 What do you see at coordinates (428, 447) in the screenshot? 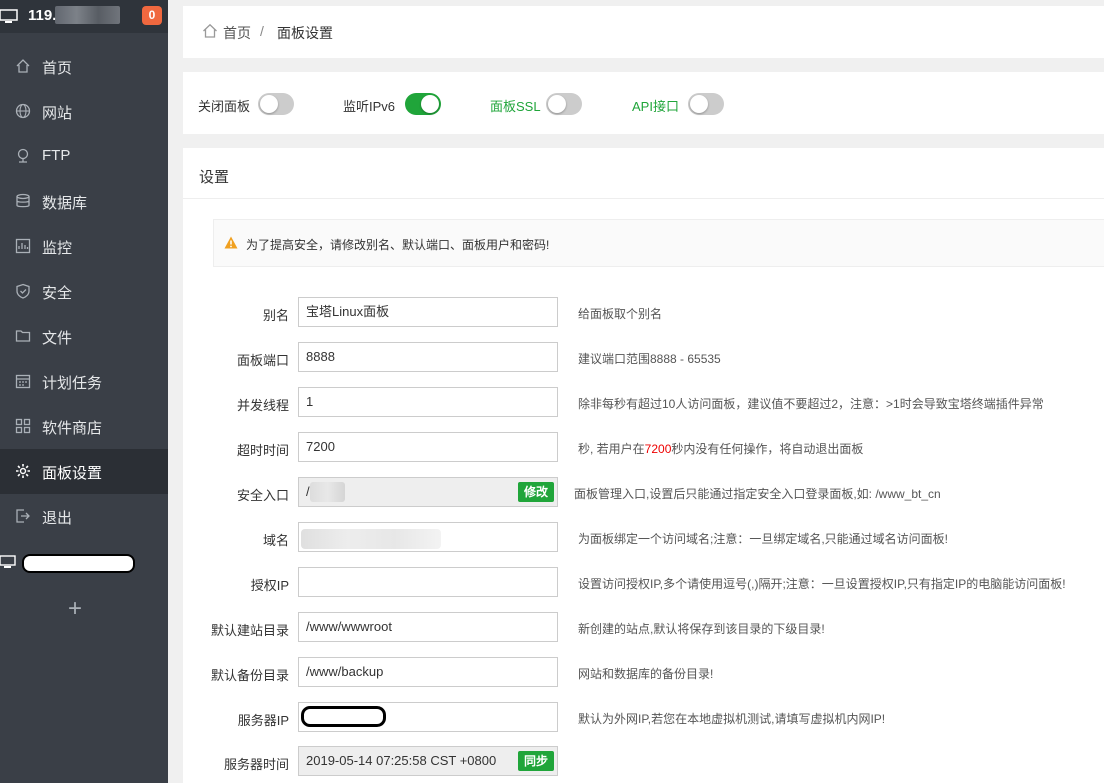
I see `timeout-input: 7200` at bounding box center [428, 447].